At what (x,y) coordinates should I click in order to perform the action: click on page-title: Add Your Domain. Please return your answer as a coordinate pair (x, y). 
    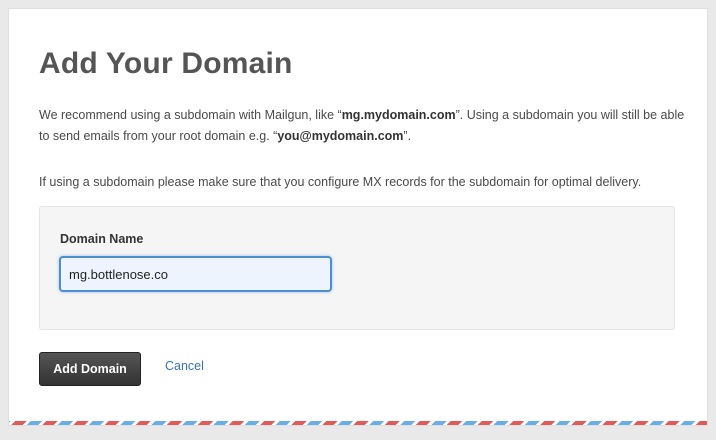
    Looking at the image, I should click on (166, 63).